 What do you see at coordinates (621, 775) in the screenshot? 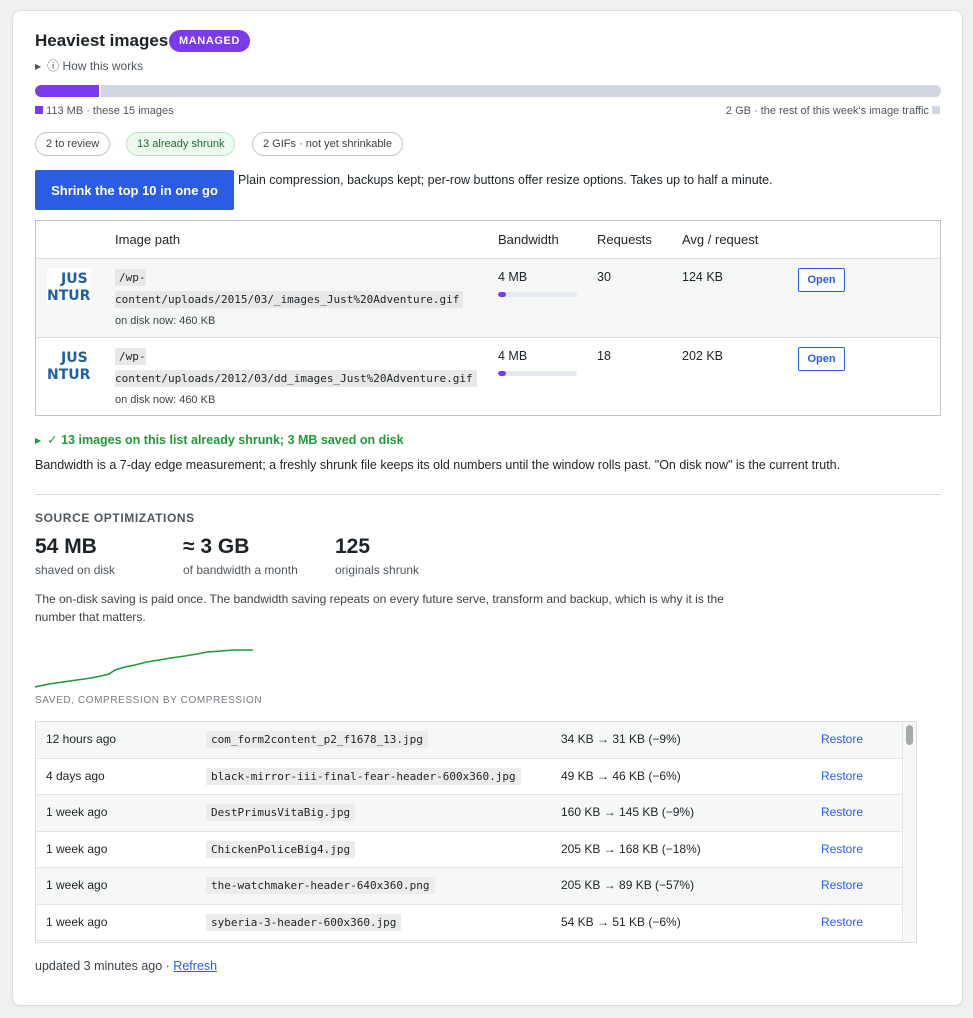
I see `history-size: 49 KB → 46 KB (−6%)` at bounding box center [621, 775].